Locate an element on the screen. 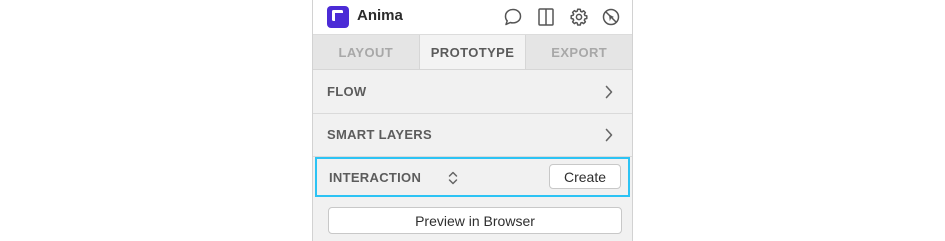  smart-layers-row: SMART LAYERS is located at coordinates (472, 135).